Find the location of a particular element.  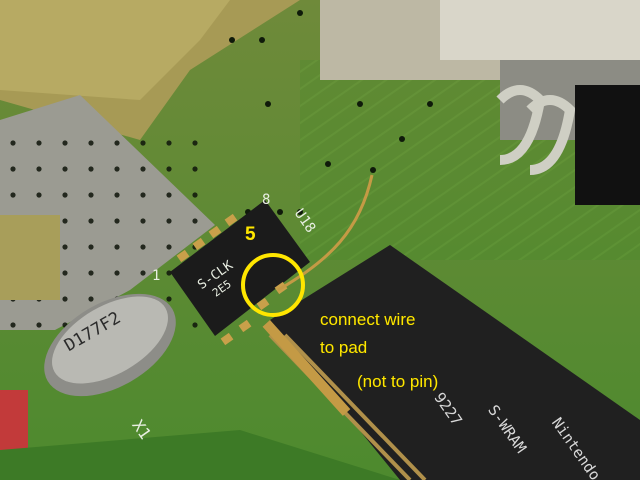

black-connector is located at coordinates (607, 145).